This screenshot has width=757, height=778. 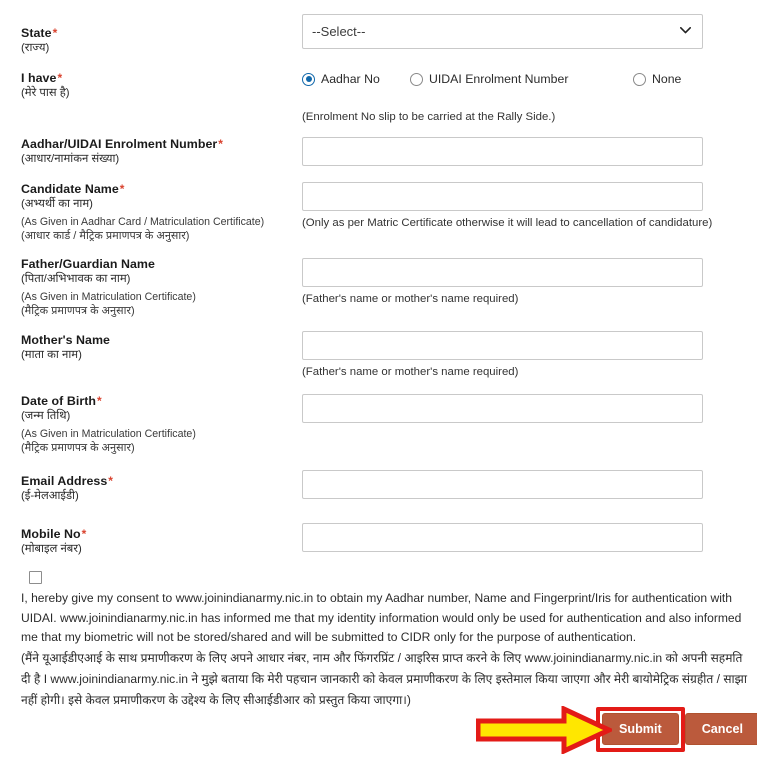 What do you see at coordinates (45, 93) in the screenshot?
I see `label-i-have-hi: (मेरे पास है)` at bounding box center [45, 93].